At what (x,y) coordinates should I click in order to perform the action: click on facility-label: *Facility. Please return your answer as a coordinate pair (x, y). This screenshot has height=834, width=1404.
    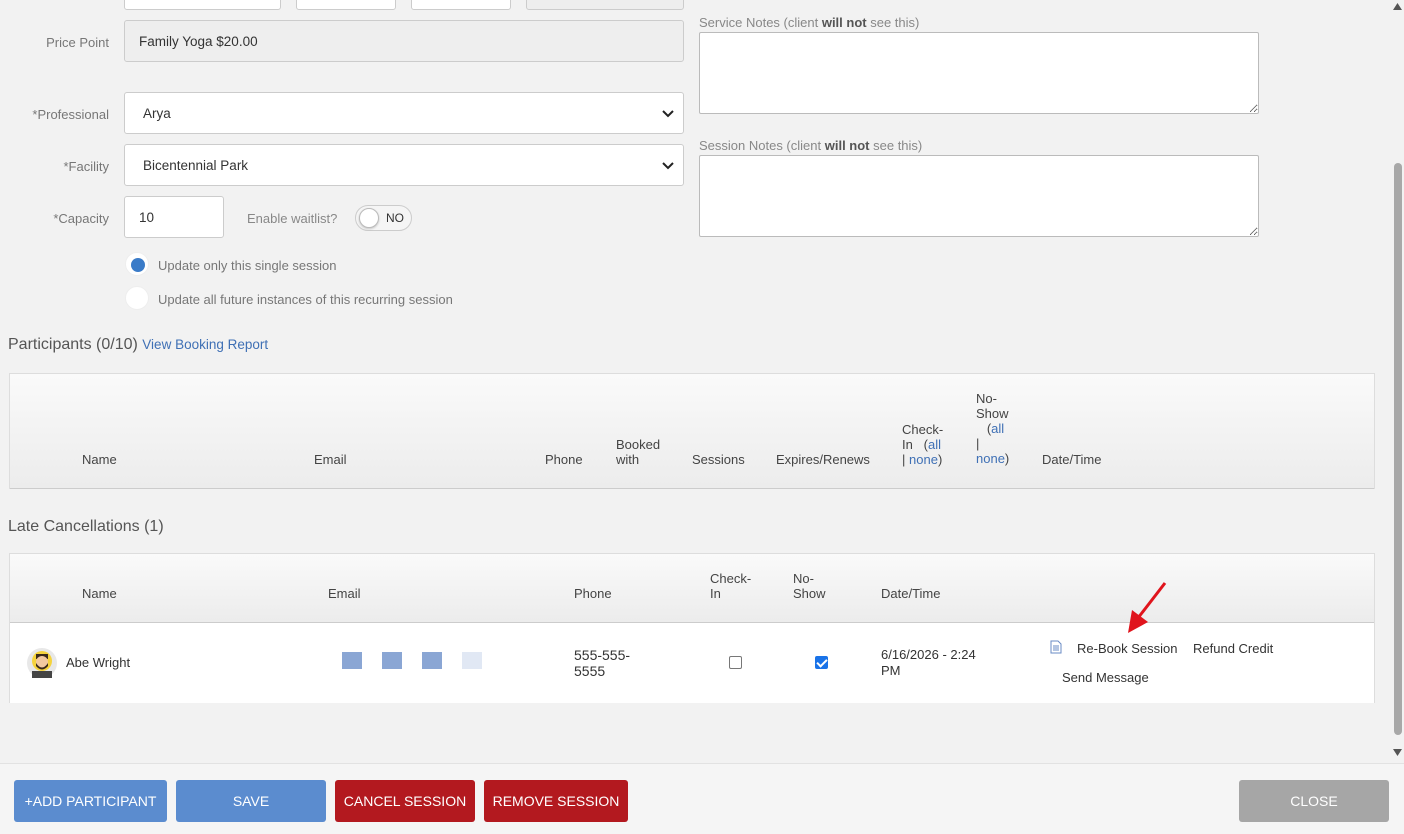
    Looking at the image, I should click on (86, 166).